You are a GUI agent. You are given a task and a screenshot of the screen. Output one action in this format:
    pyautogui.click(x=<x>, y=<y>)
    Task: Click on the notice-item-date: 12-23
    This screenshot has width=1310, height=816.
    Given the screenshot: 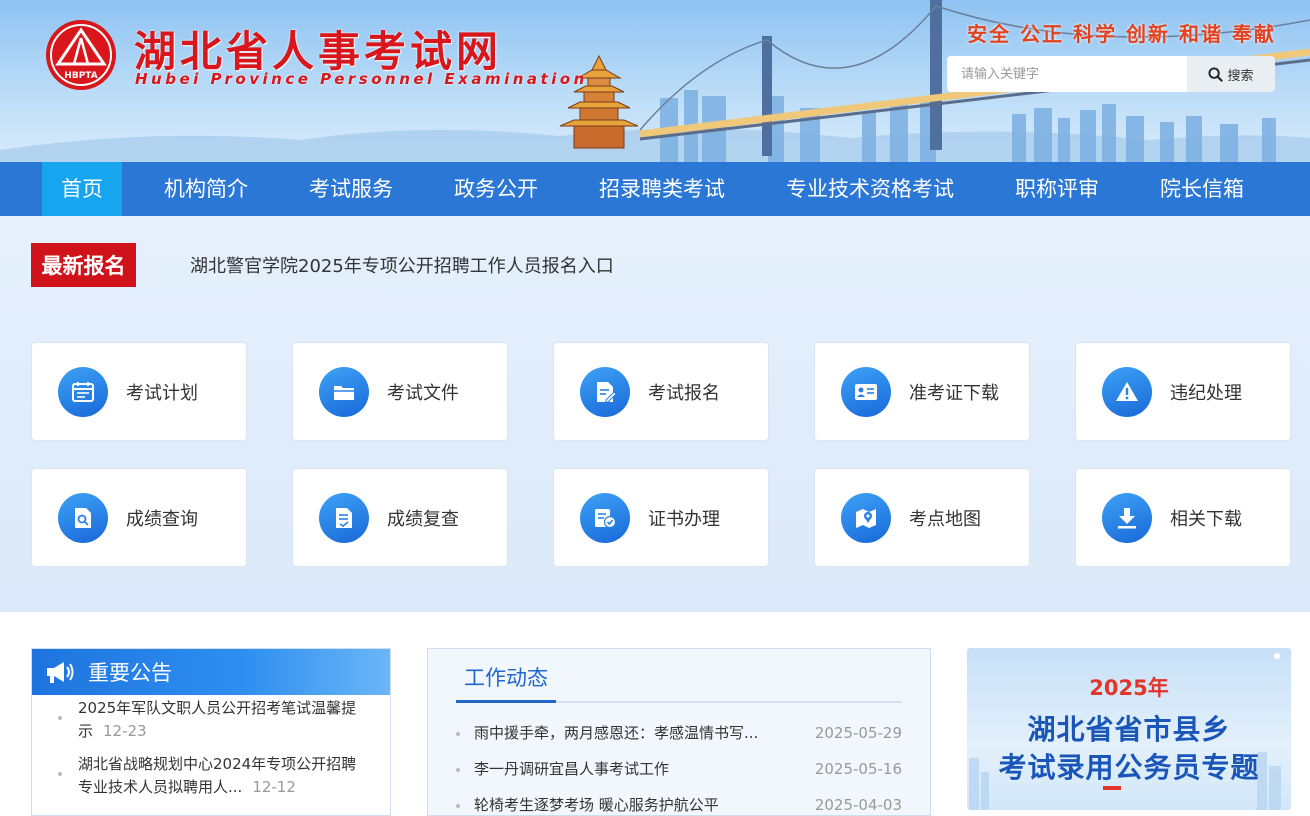 What is the action you would take?
    pyautogui.click(x=125, y=731)
    